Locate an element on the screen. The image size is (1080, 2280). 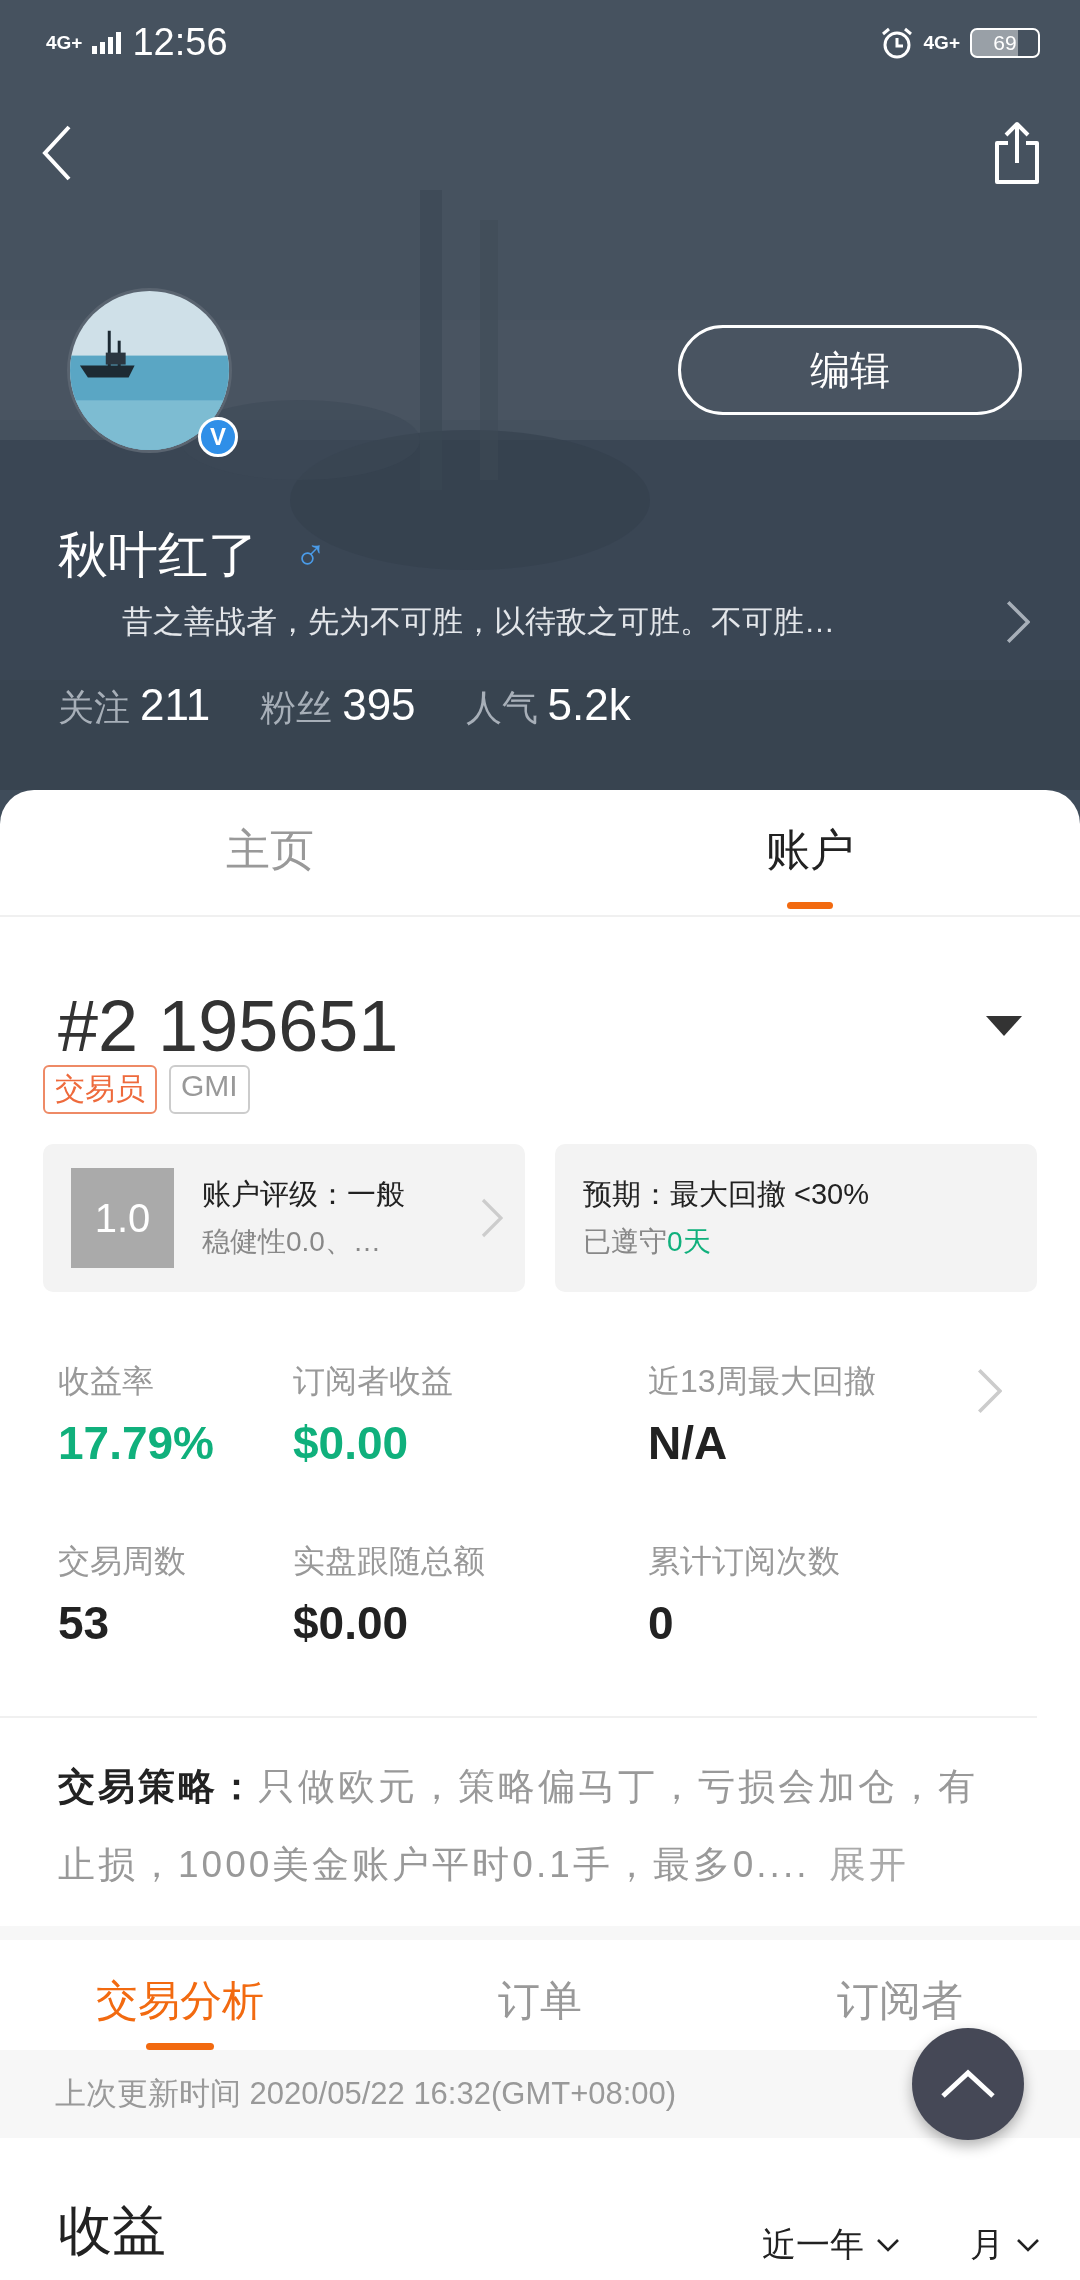
section-title: 收益 is located at coordinates (112, 2230).